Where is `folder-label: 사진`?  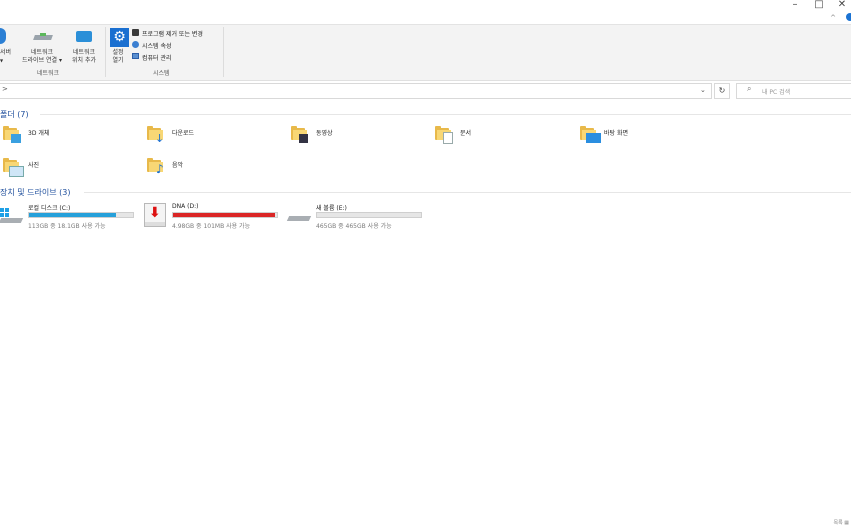
folder-label: 사진 is located at coordinates (34, 165).